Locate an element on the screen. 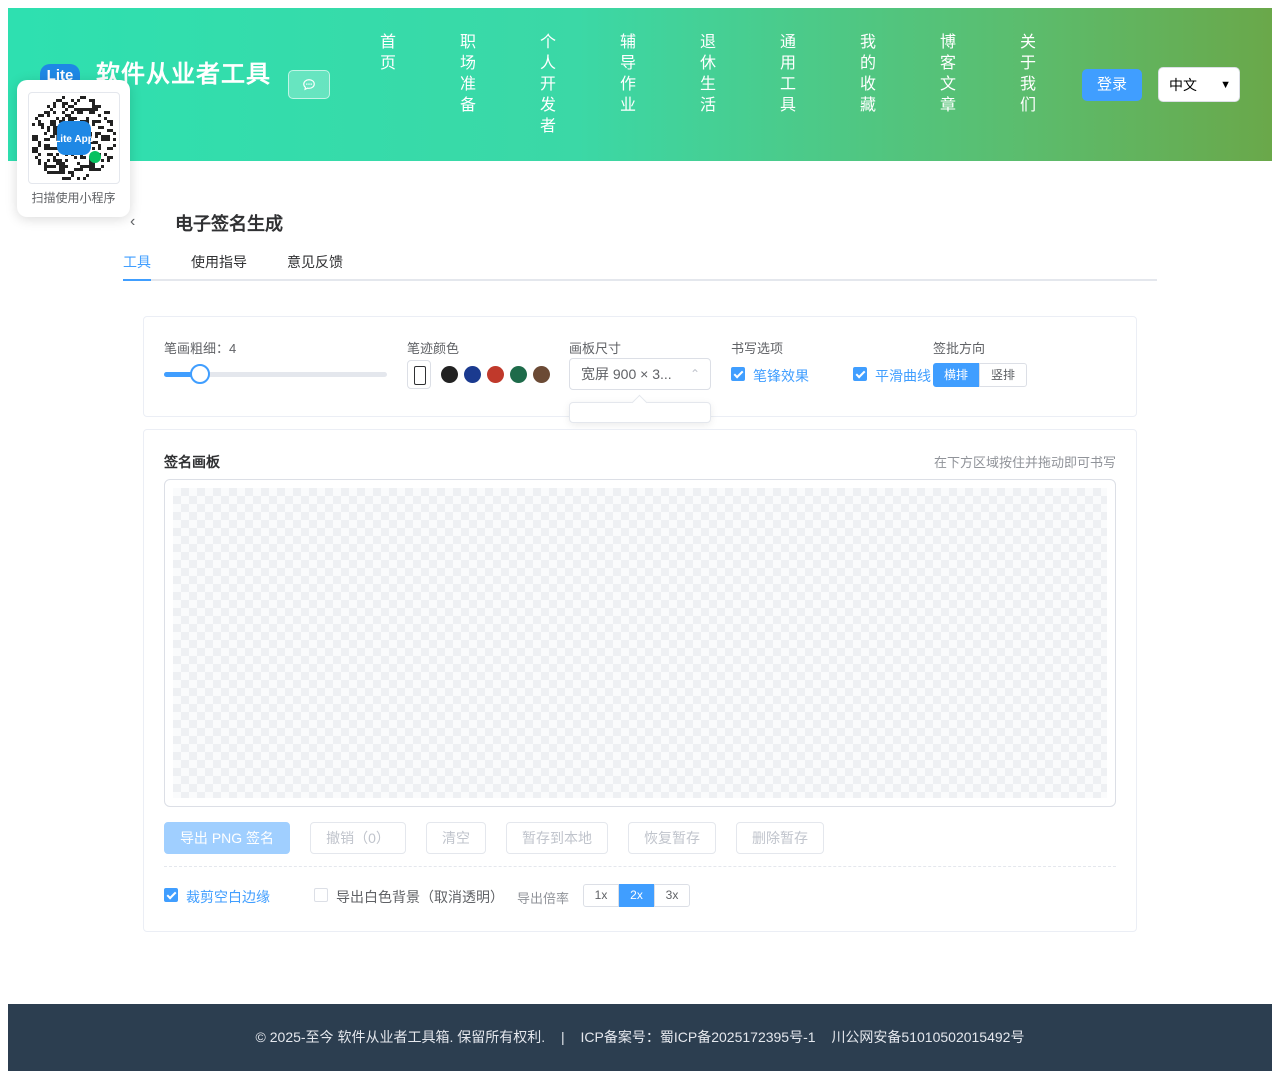 The height and width of the screenshot is (1079, 1280). board-hint: 在下方区域按住并拖动即可书写 is located at coordinates (1024, 462).